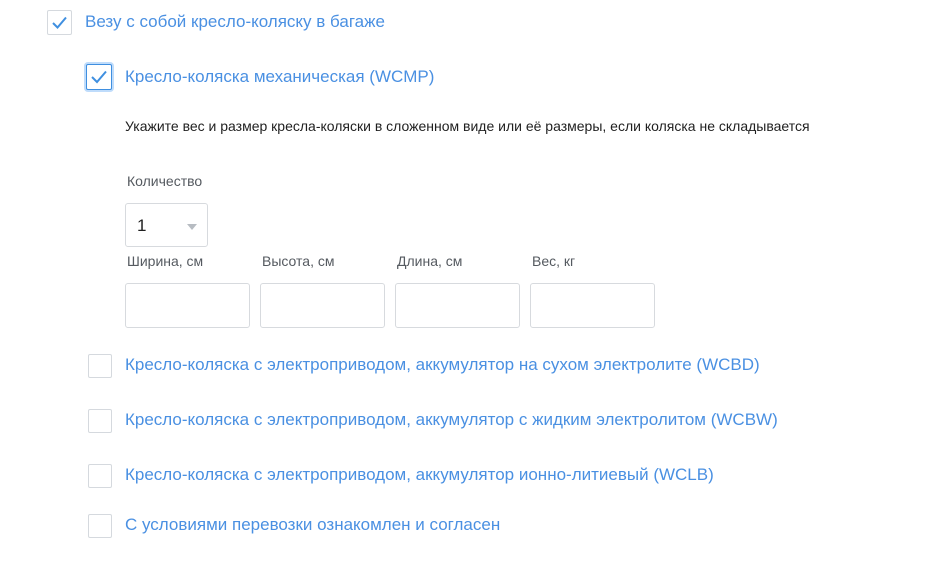 The image size is (948, 566). Describe the element at coordinates (166, 225) in the screenshot. I see `quantity-select: 1` at that location.